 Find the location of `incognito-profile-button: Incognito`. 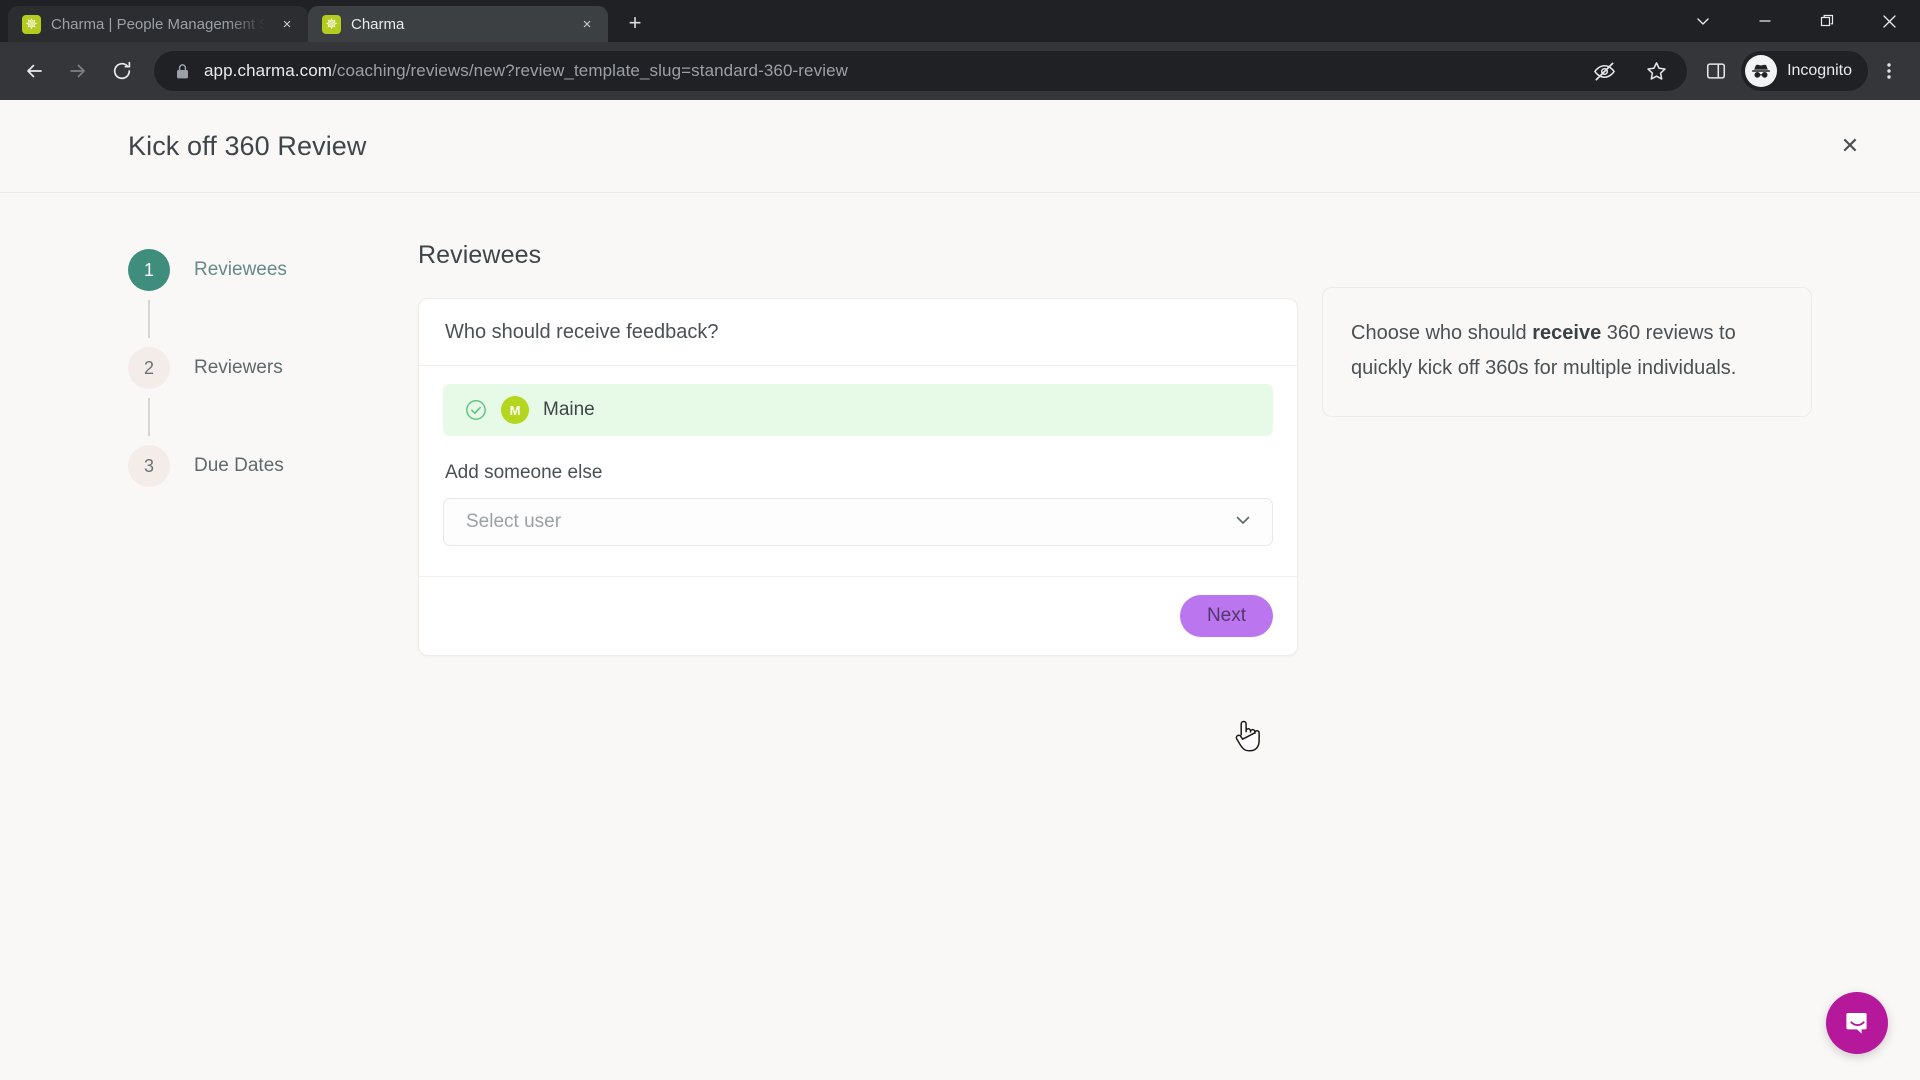

incognito-profile-button: Incognito is located at coordinates (1804, 71).